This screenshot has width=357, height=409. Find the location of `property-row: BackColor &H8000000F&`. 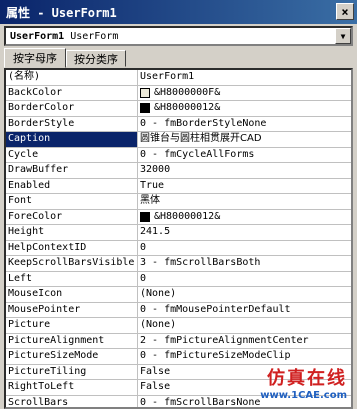

property-row: BackColor &H8000000F& is located at coordinates (178, 93).